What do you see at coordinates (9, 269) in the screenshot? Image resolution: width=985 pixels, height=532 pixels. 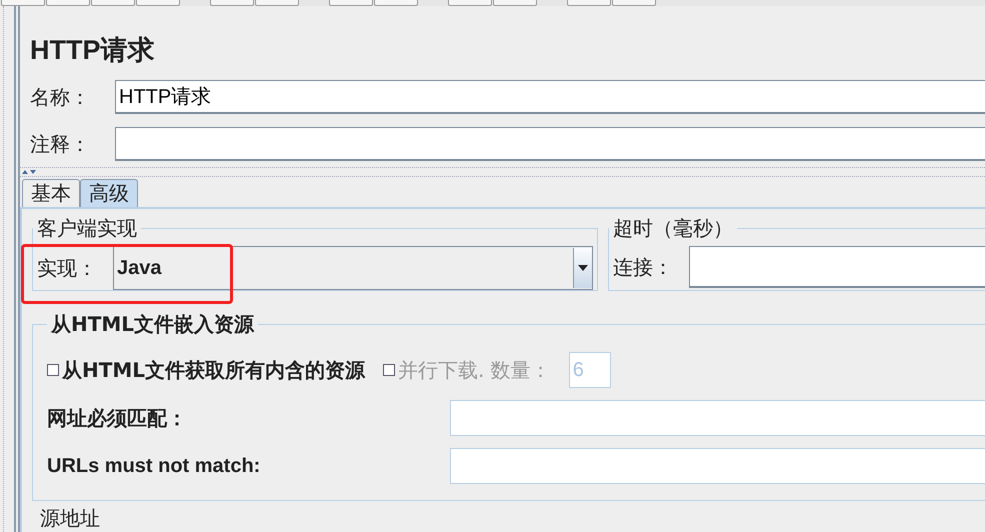 I see `splitter-bar` at bounding box center [9, 269].